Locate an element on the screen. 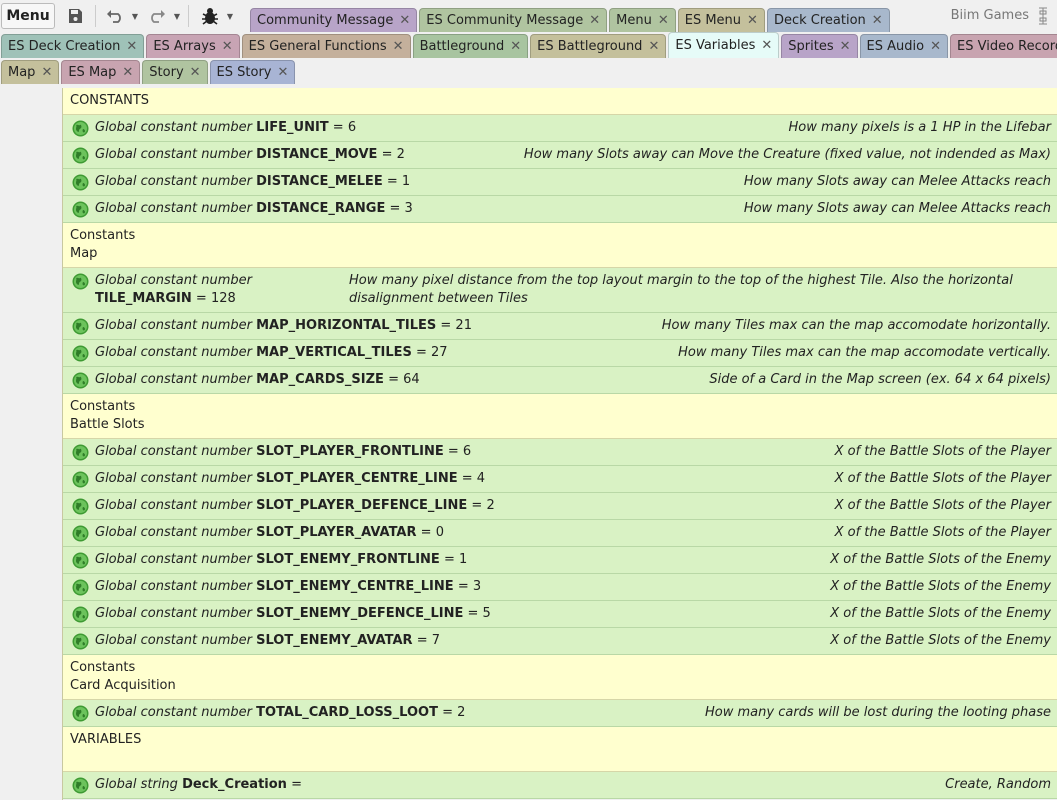 This screenshot has width=1057, height=800. tab-battleground: Battleground ✕ is located at coordinates (470, 46).